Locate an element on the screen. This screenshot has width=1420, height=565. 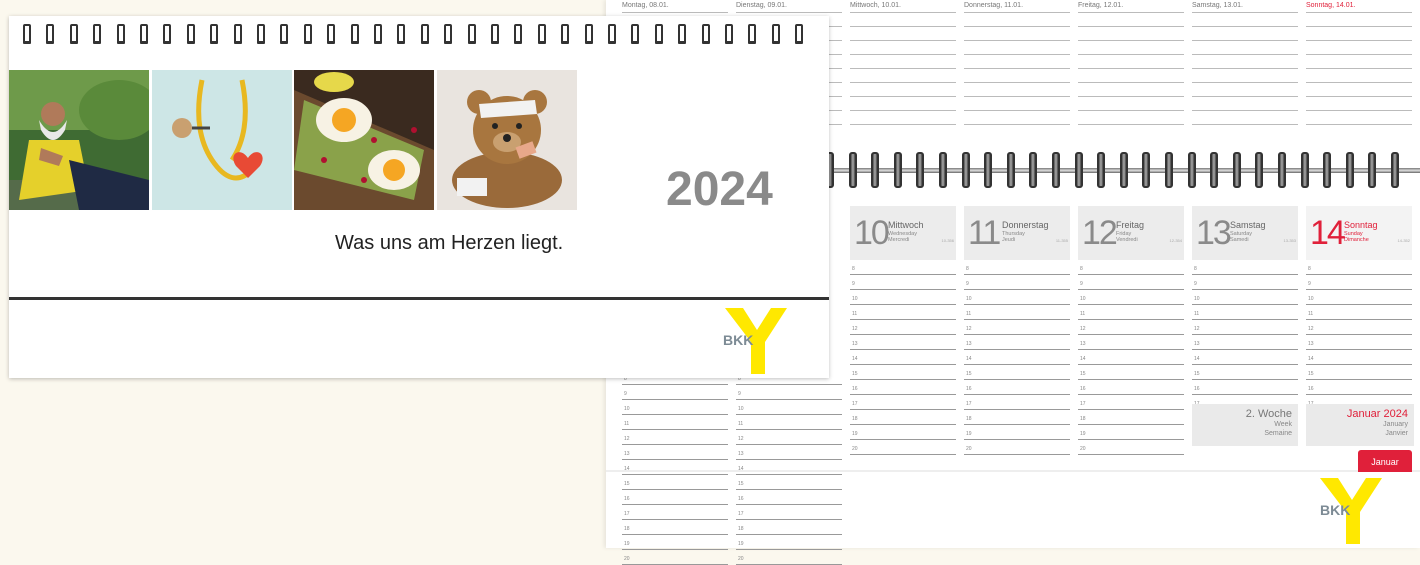
year-title: 2024 is located at coordinates (719, 189).